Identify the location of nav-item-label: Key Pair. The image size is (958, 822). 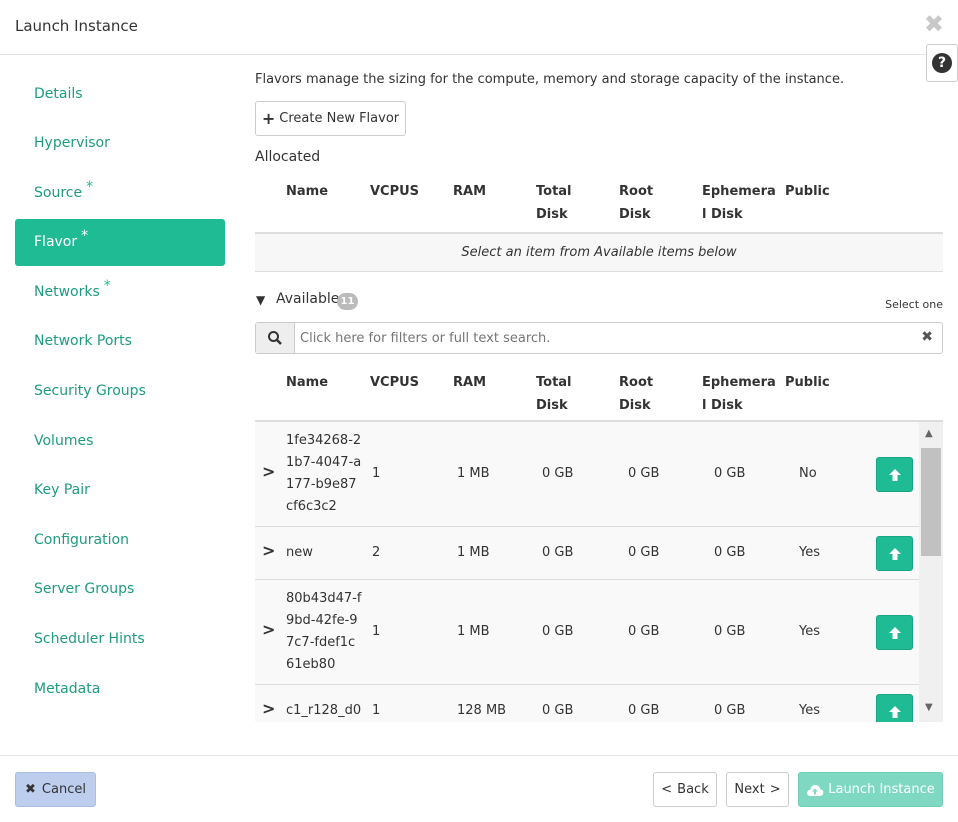
(62, 490).